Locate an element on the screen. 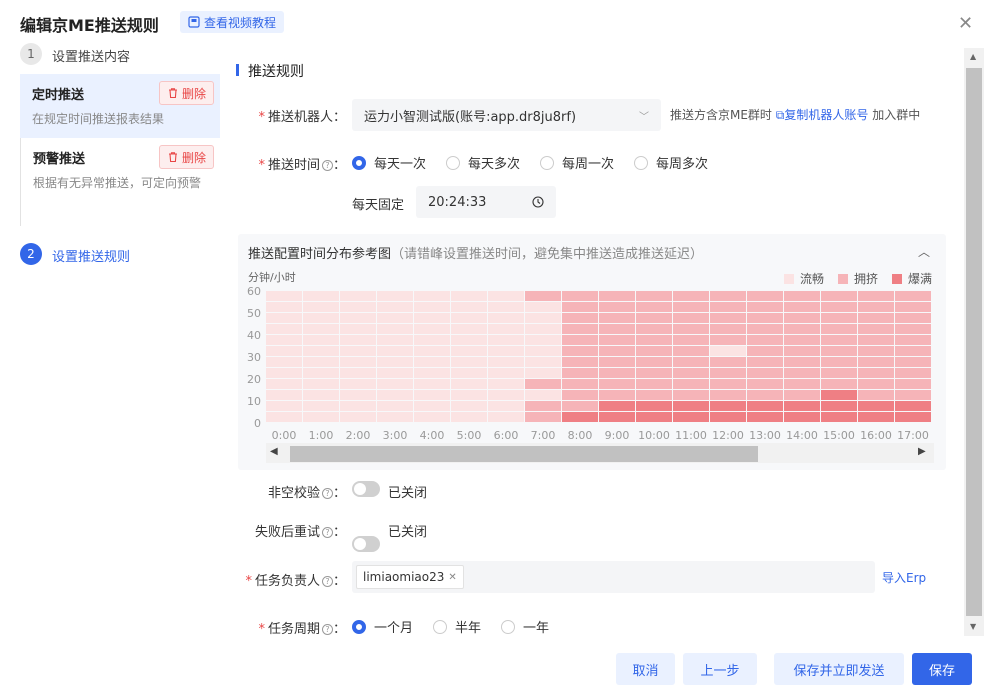 Image resolution: width=984 pixels, height=696 pixels. card-scheduled-push: 定时推送 在规定时间推送报表结果 删除 is located at coordinates (120, 106).